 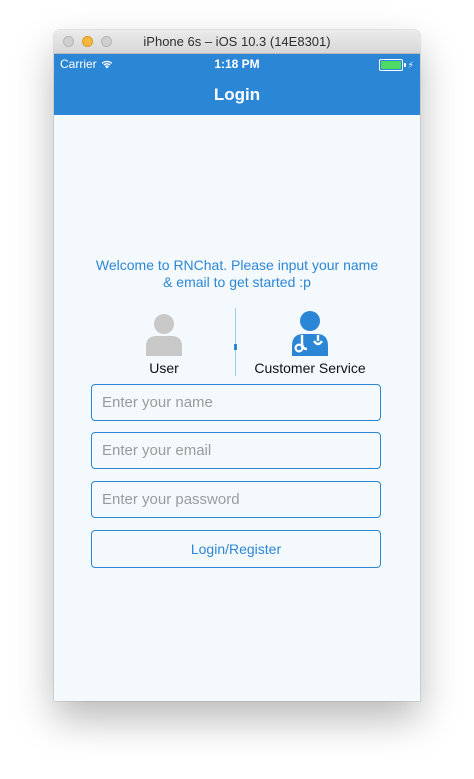 I want to click on status-time: 1:18 PM, so click(x=237, y=64).